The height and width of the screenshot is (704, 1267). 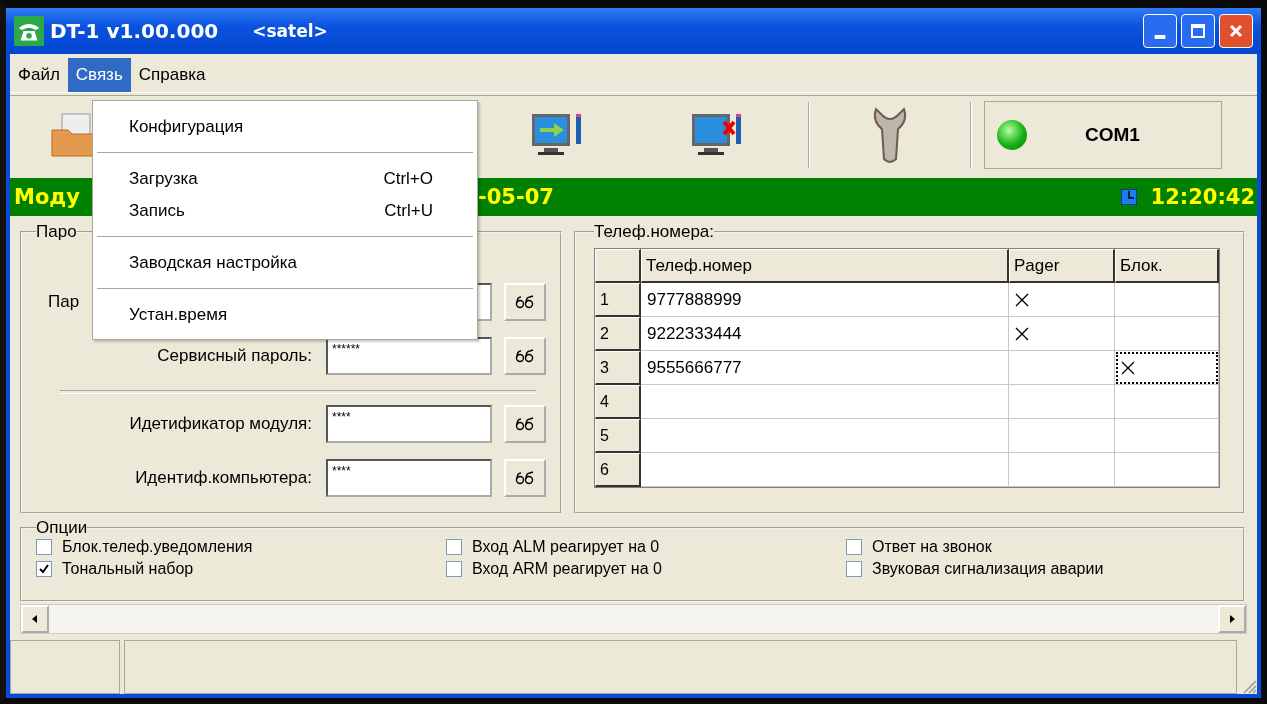 What do you see at coordinates (285, 179) in the screenshot?
I see `menu-option: Загрузка Ctrl+O` at bounding box center [285, 179].